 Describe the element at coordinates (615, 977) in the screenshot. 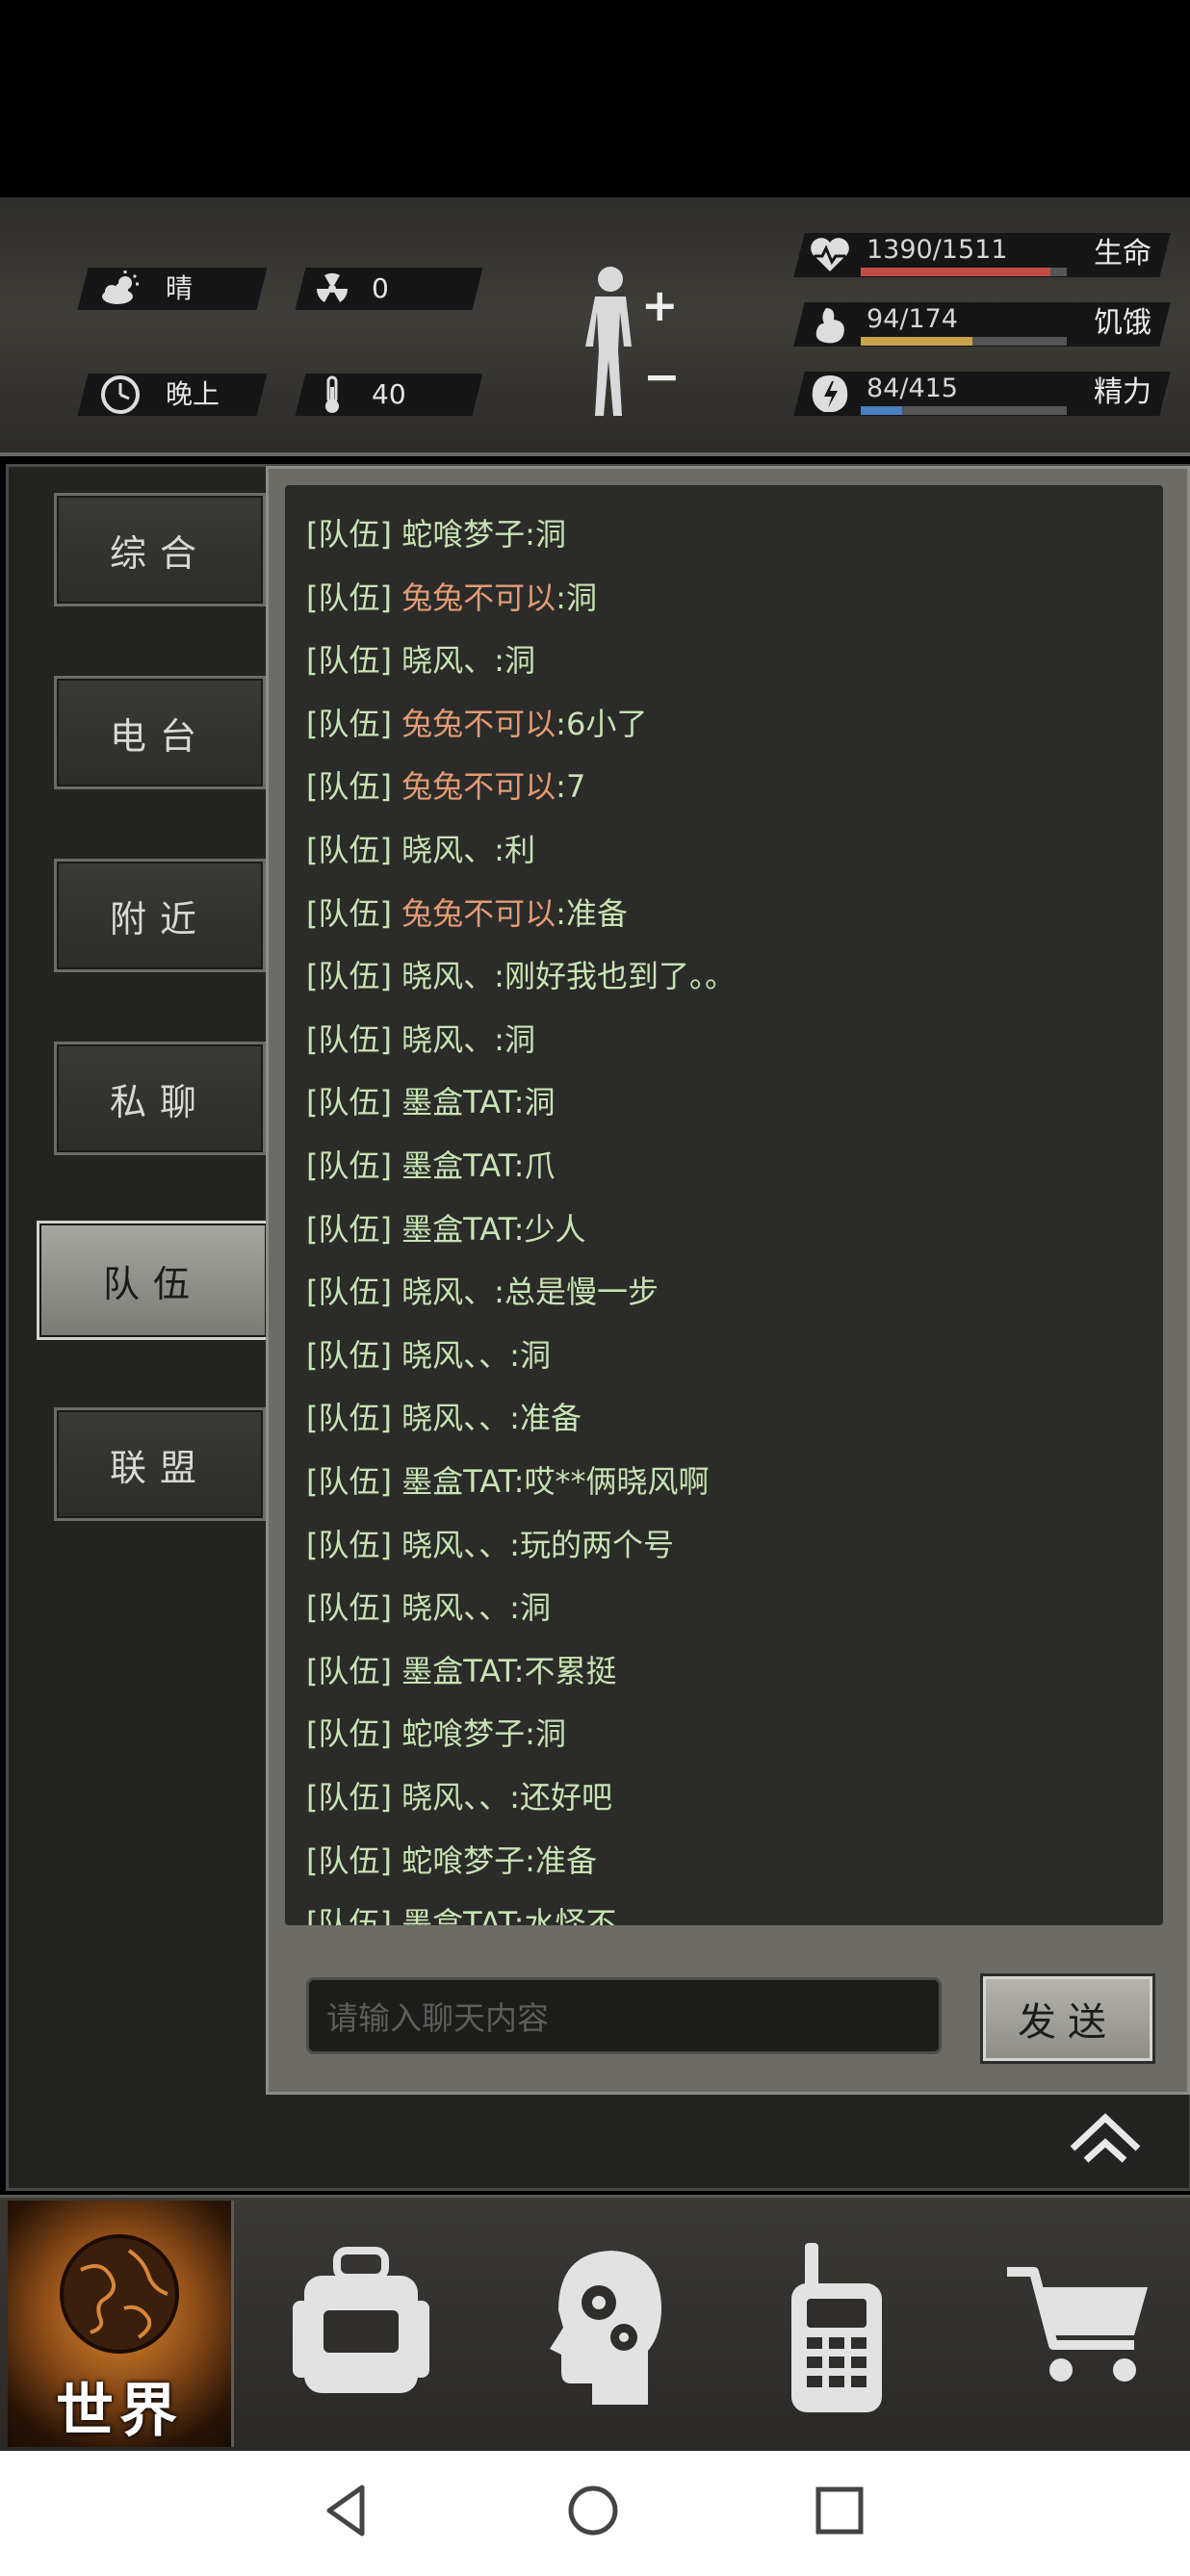

I see `message-text: :刚好我也到了。。` at that location.